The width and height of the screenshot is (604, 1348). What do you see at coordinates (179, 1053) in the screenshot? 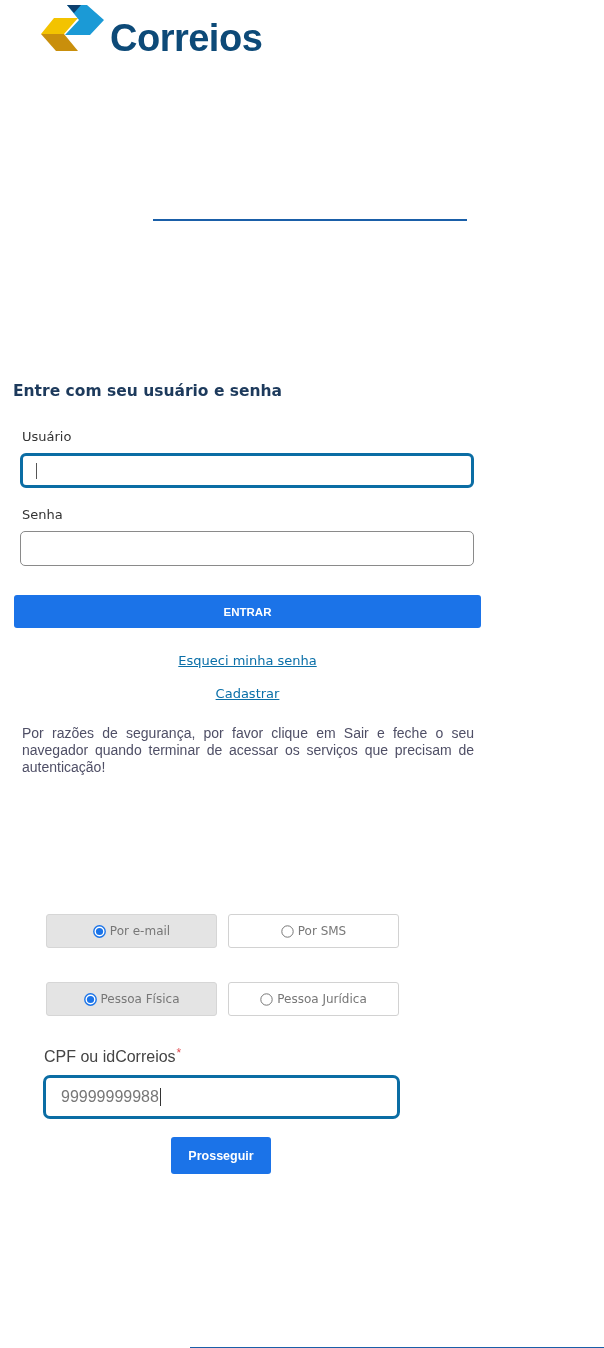
I see `required-asterisk: *` at bounding box center [179, 1053].